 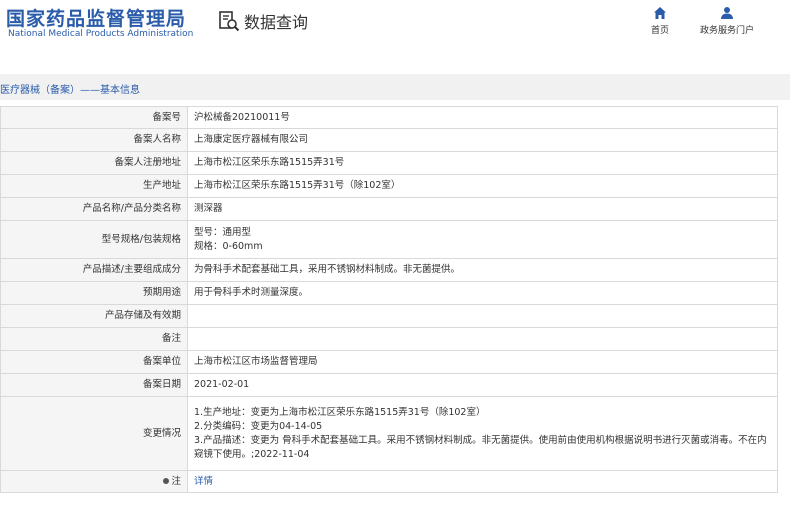 I want to click on table-row: 产品名称/产品分类名称 测深器, so click(x=389, y=209).